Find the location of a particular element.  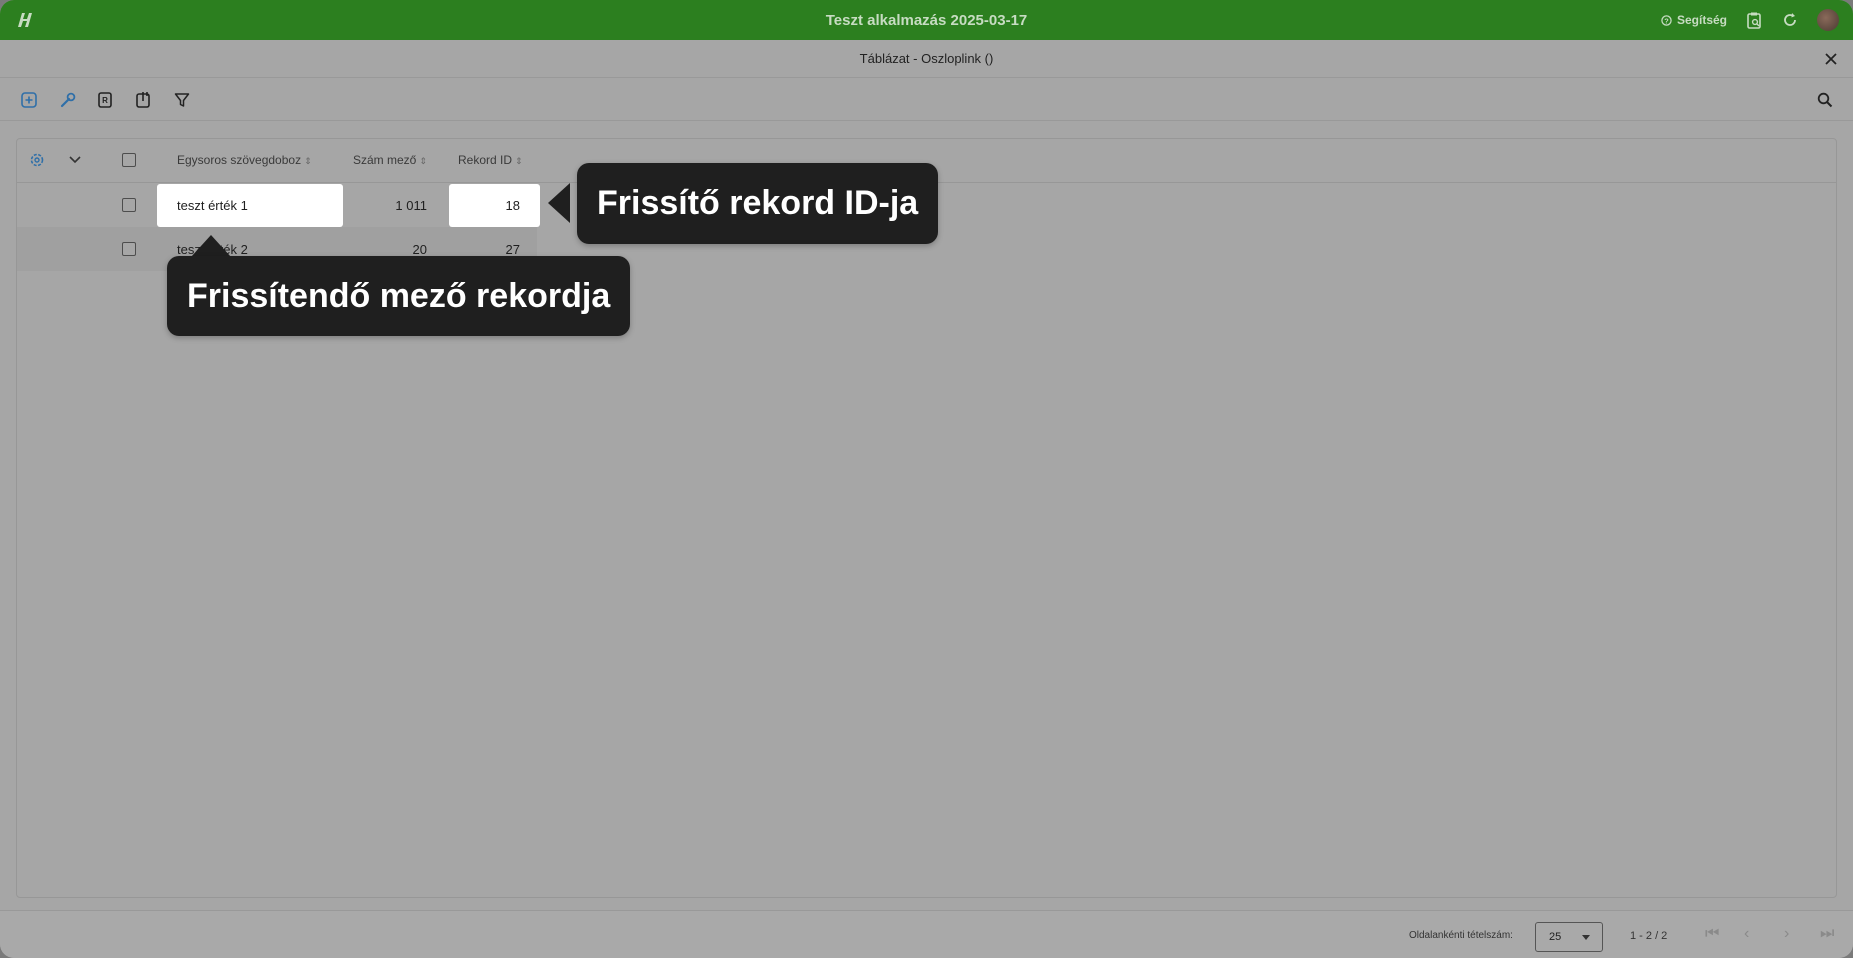

app-title: Teszt alkalmazás 2025-03-17 is located at coordinates (926, 20).